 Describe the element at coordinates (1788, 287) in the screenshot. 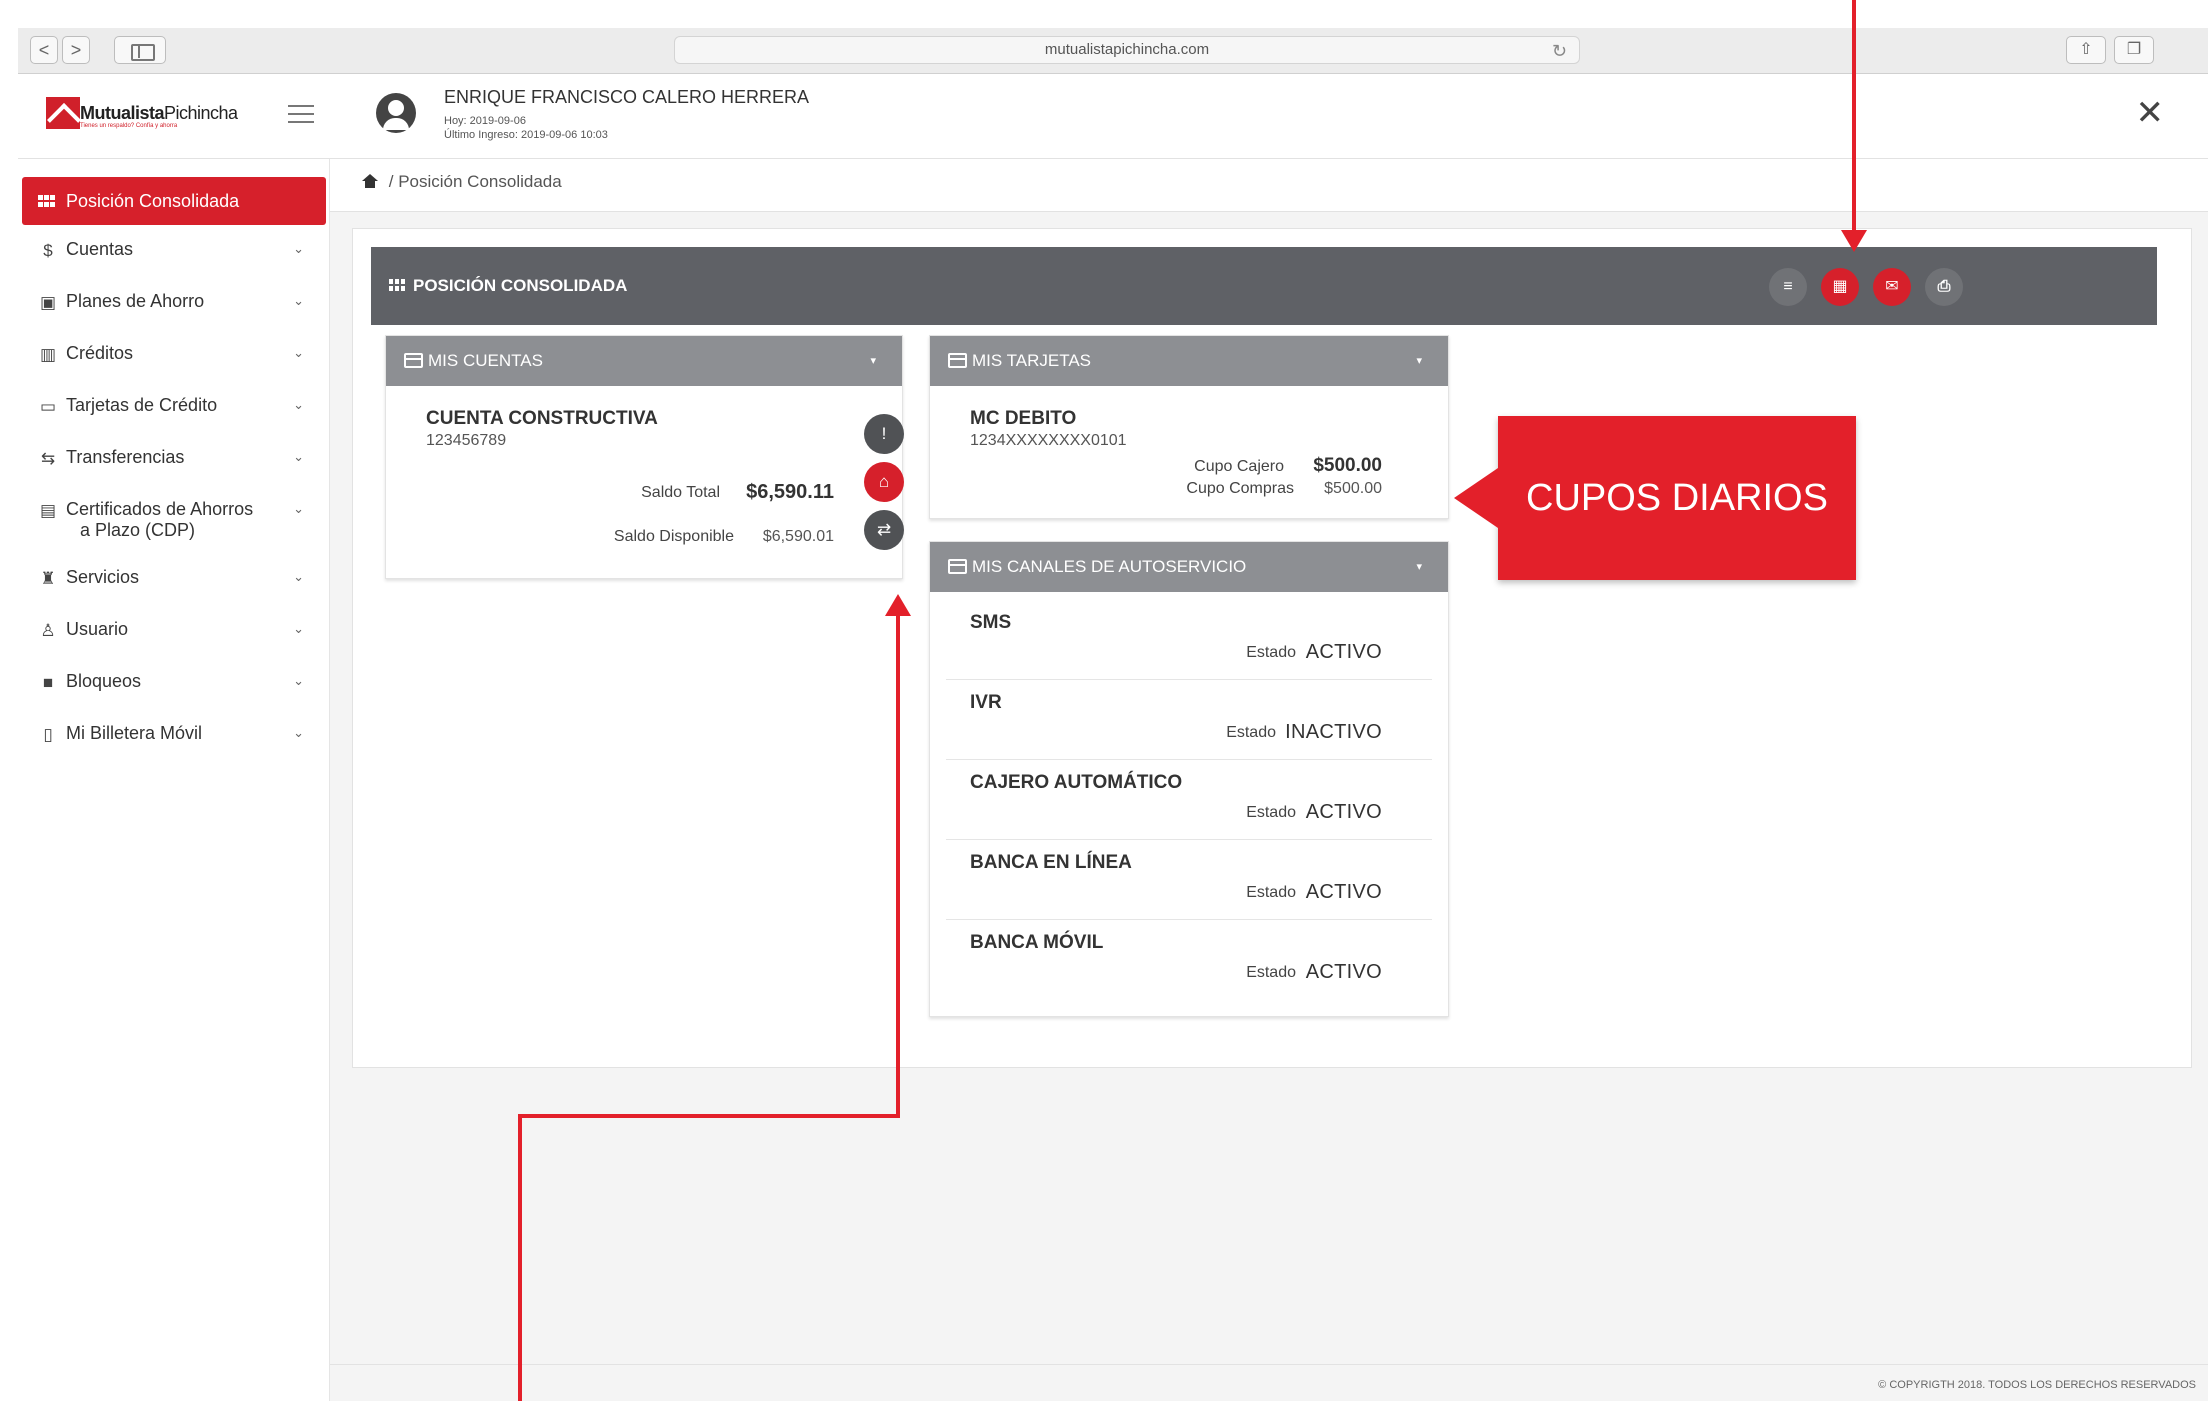

I see `list-view-button: ≡` at that location.